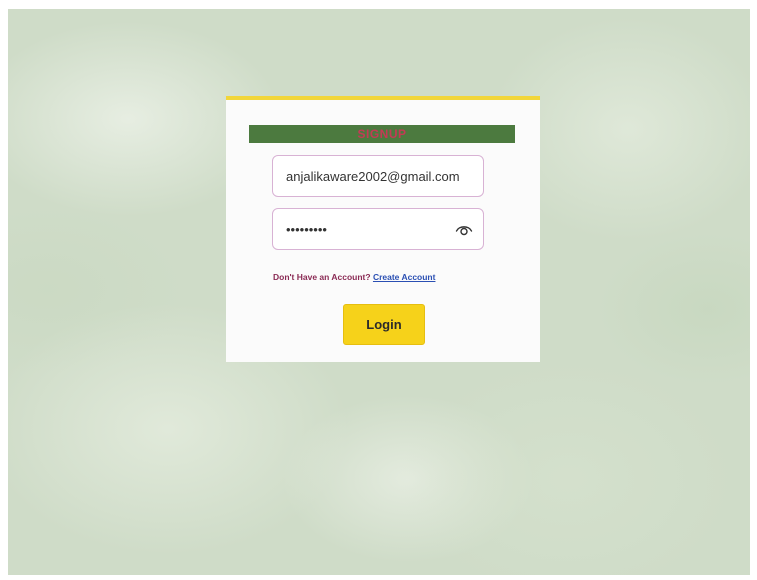 The height and width of the screenshot is (580, 757). What do you see at coordinates (322, 277) in the screenshot?
I see `account-prompt-text: Don't Have an Account?` at bounding box center [322, 277].